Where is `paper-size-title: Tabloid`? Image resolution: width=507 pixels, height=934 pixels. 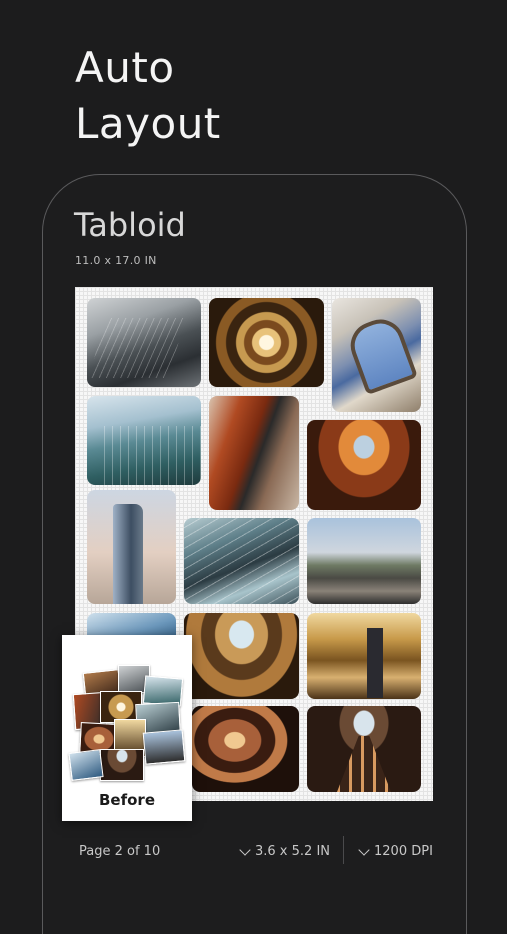
paper-size-title: Tabloid is located at coordinates (130, 225).